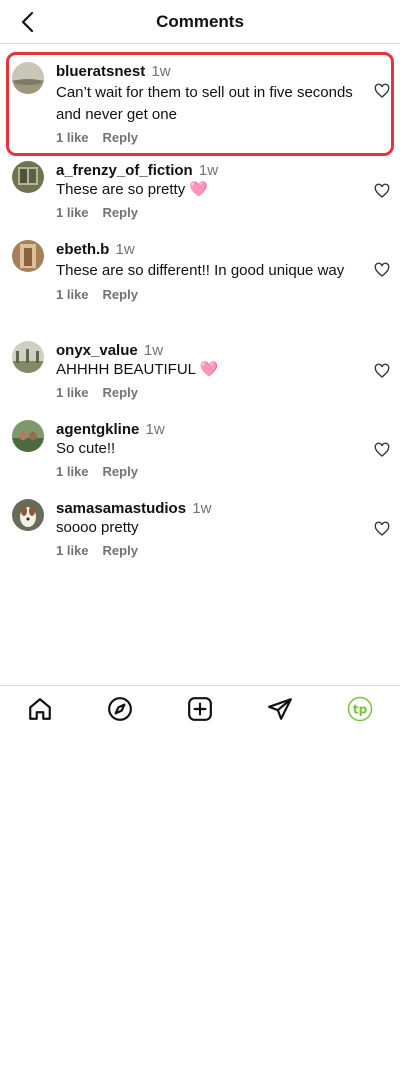 The height and width of the screenshot is (1080, 400). Describe the element at coordinates (100, 71) in the screenshot. I see `comment-username: blueratsnest` at that location.